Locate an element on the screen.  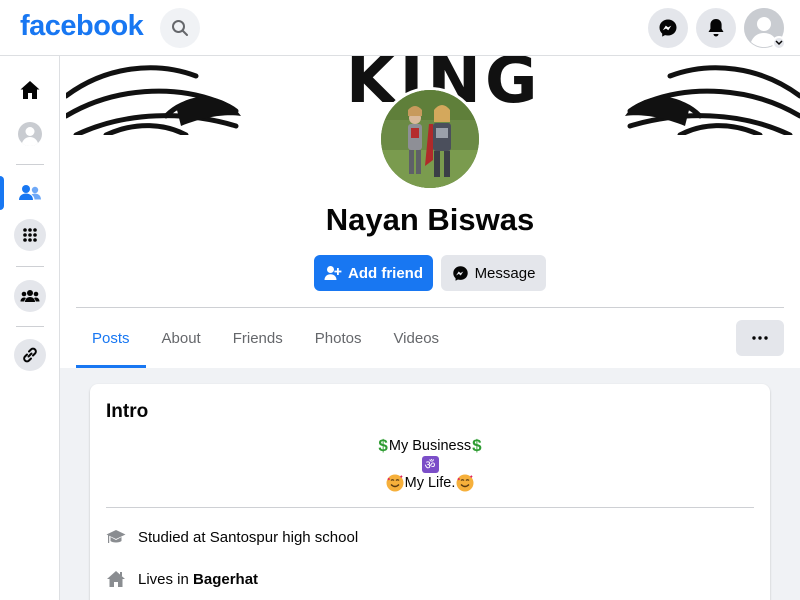
notifications-button is located at coordinates (716, 28).